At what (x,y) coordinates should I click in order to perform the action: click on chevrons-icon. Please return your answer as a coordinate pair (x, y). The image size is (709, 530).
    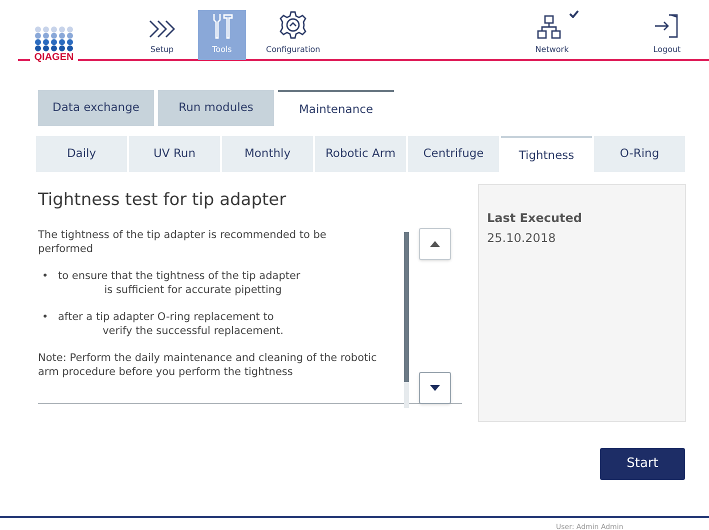
    Looking at the image, I should click on (162, 29).